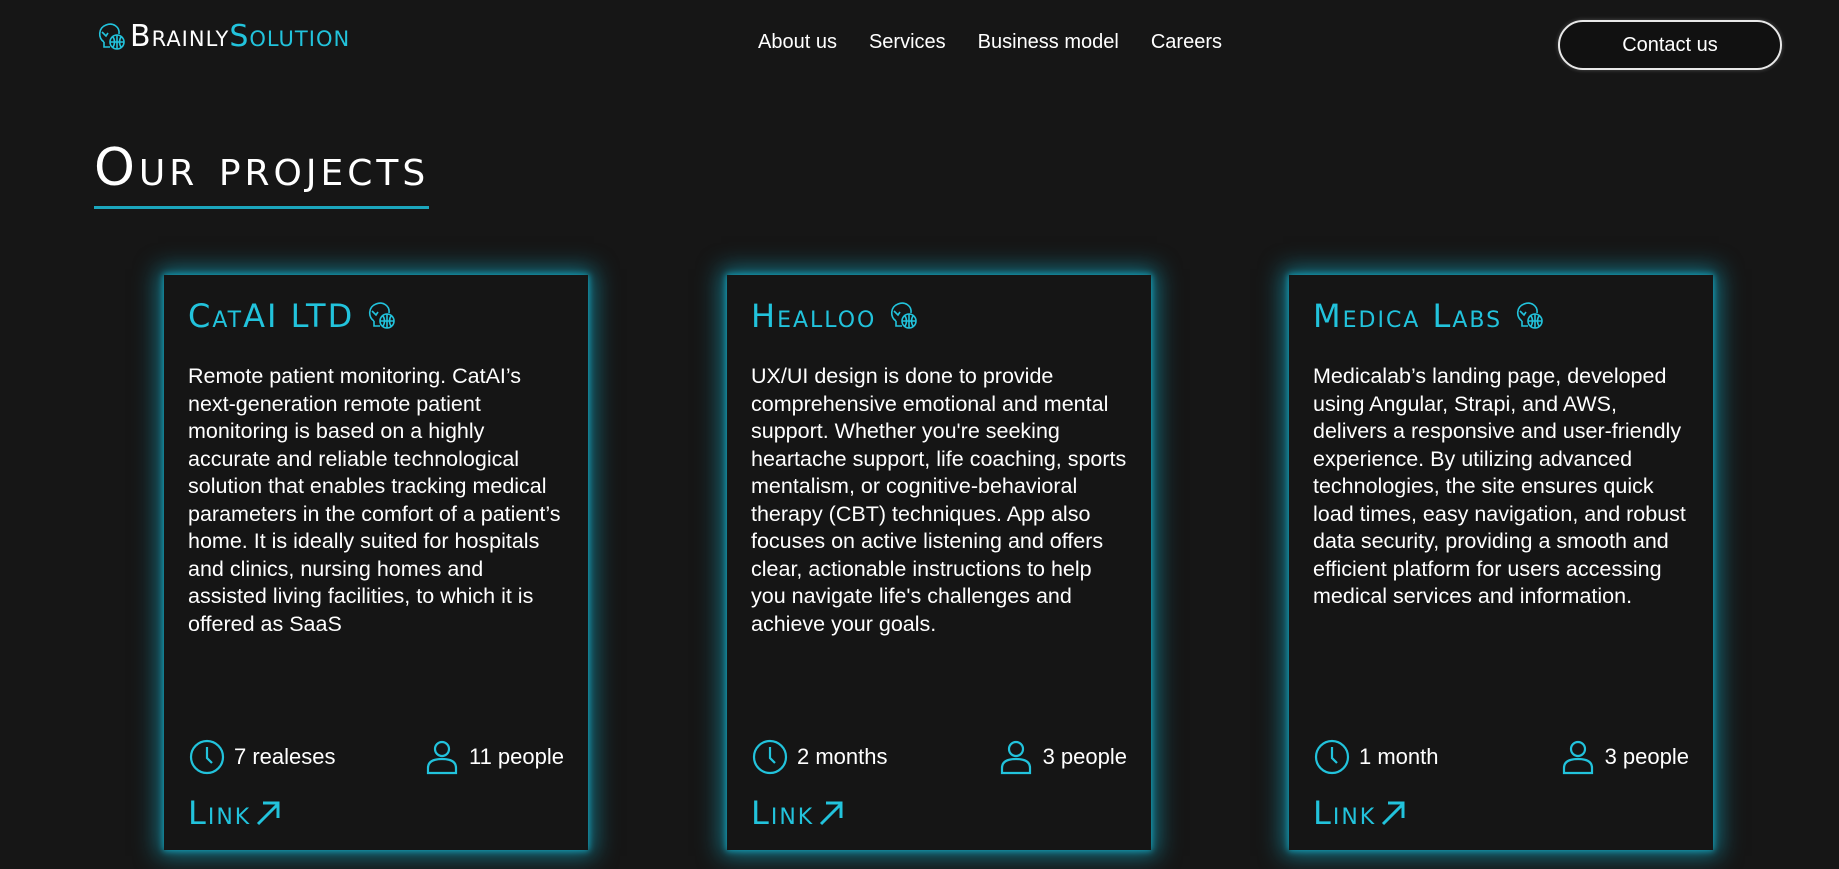  Describe the element at coordinates (814, 316) in the screenshot. I see `project-title-text: Healloo` at that location.